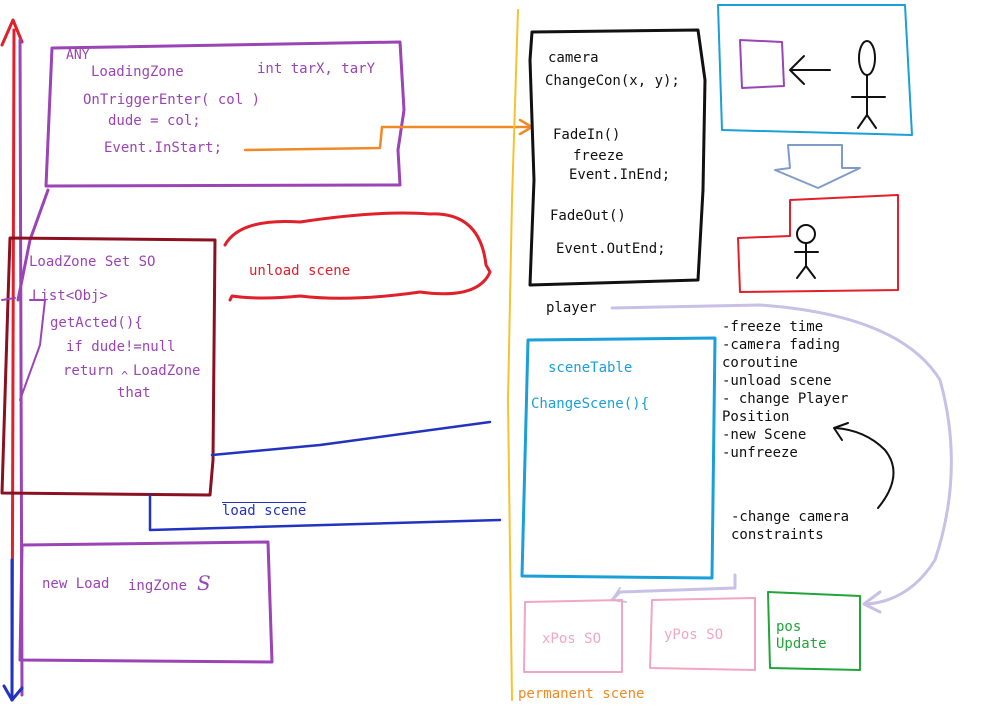 Image resolution: width=1006 pixels, height=718 pixels. What do you see at coordinates (612, 81) in the screenshot?
I see `camera-change-con: ChangeCon(x, y);` at bounding box center [612, 81].